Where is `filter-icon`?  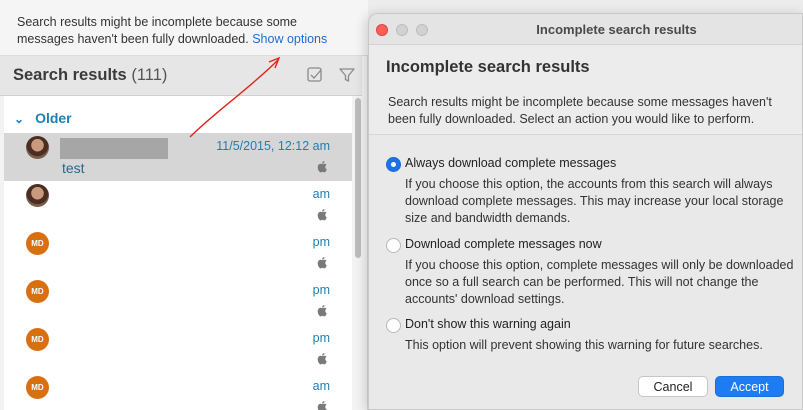 filter-icon is located at coordinates (347, 75).